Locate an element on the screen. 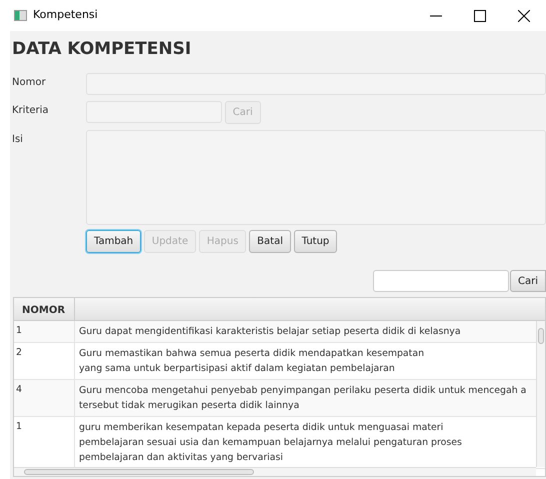 The height and width of the screenshot is (479, 546). table-cell-text: guru memberikan kesempatan kepada peserta didik untuk menguasai materi pembelajaran sesuai usia dan kemampuan belajarnya melalui pengaturan proses pembelajaran dan aktivitas yang bervariasi is located at coordinates (270, 443).